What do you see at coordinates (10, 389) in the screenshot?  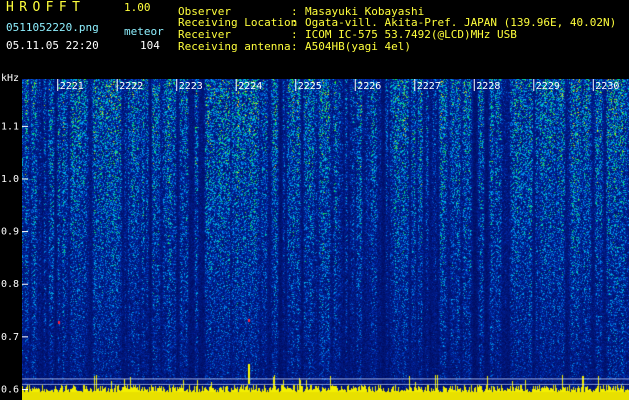 I see `y-tick-label: 0.6` at bounding box center [10, 389].